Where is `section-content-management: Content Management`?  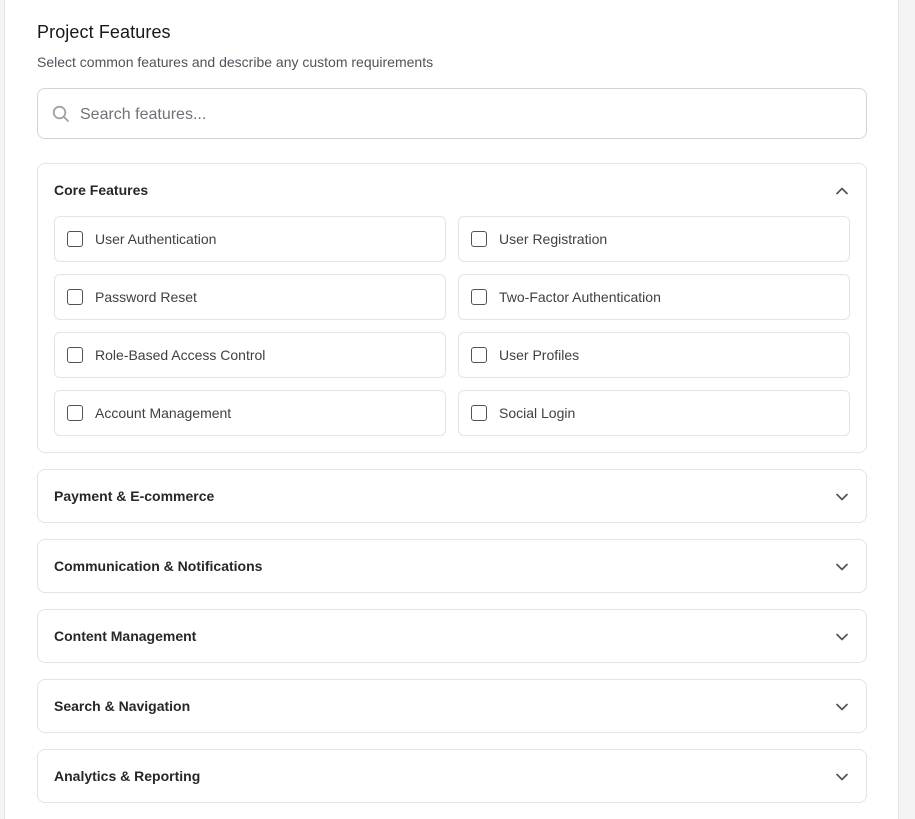 section-content-management: Content Management is located at coordinates (452, 636).